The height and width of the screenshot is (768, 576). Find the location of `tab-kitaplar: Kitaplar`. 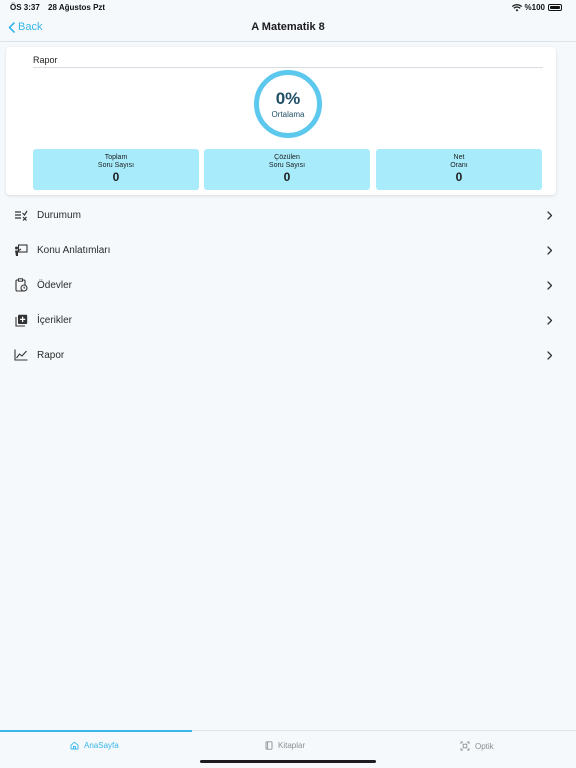

tab-kitaplar: Kitaplar is located at coordinates (285, 745).